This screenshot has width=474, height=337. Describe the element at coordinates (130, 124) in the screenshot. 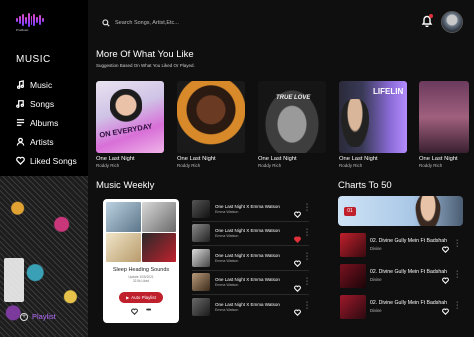

I see `album-card: ON EVERYDAY One Last Night Roddy Rich` at that location.